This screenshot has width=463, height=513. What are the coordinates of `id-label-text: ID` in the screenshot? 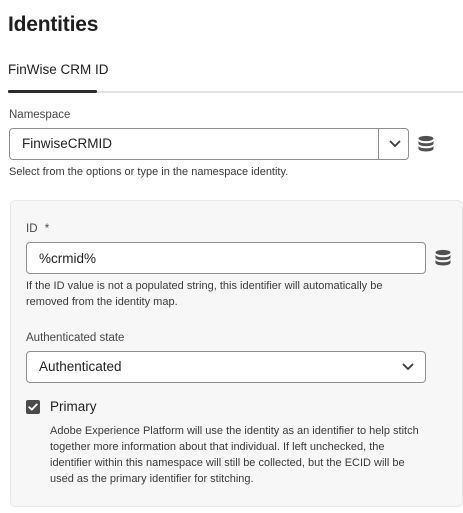 It's located at (32, 229).